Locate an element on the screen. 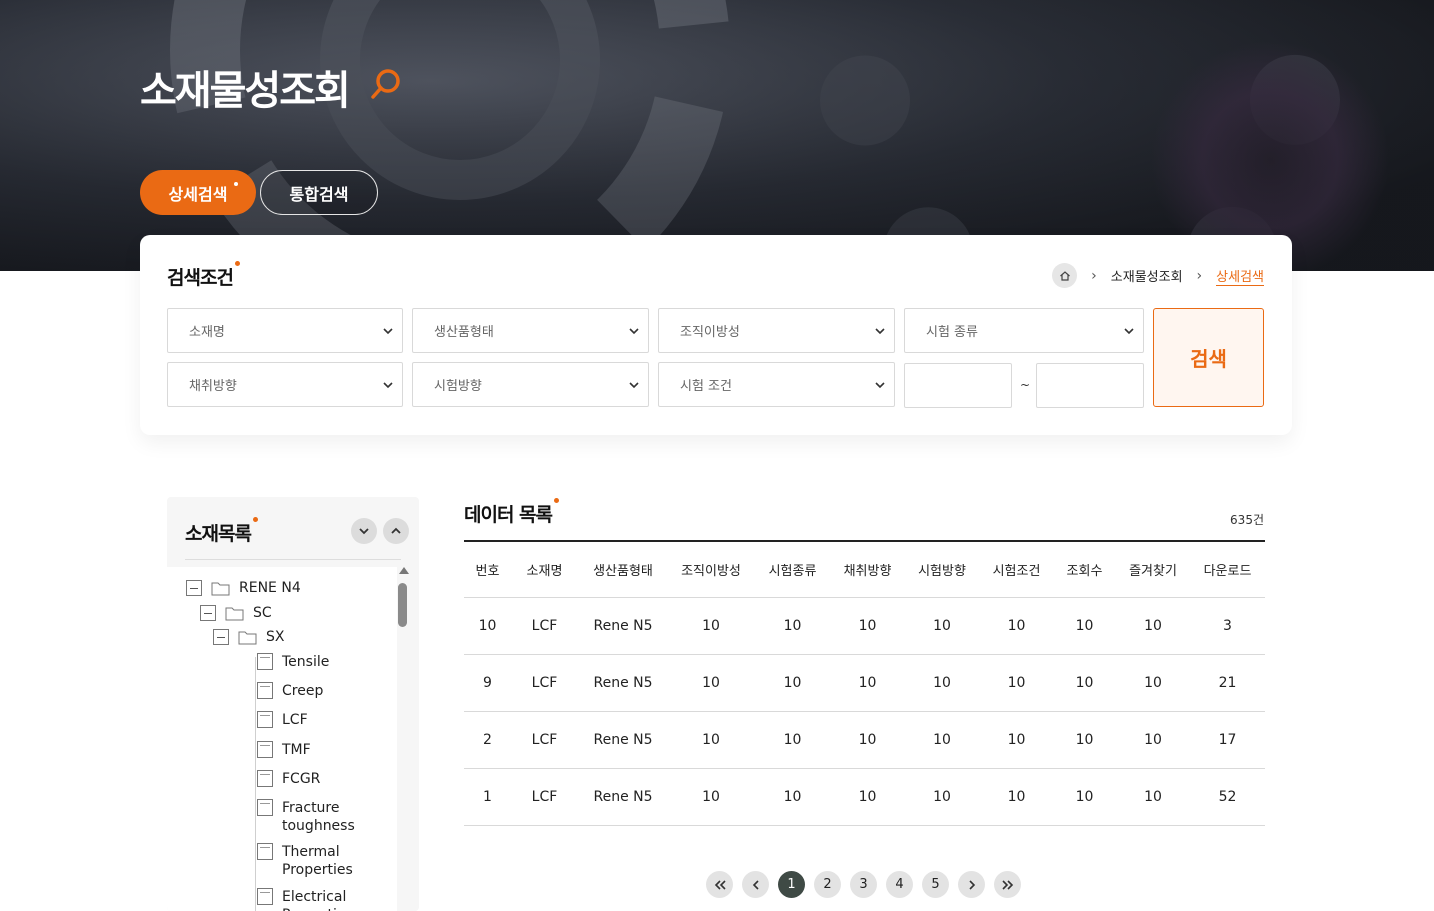 Image resolution: width=1434 pixels, height=911 pixels. tree-node-tmf: TMF is located at coordinates (284, 750).